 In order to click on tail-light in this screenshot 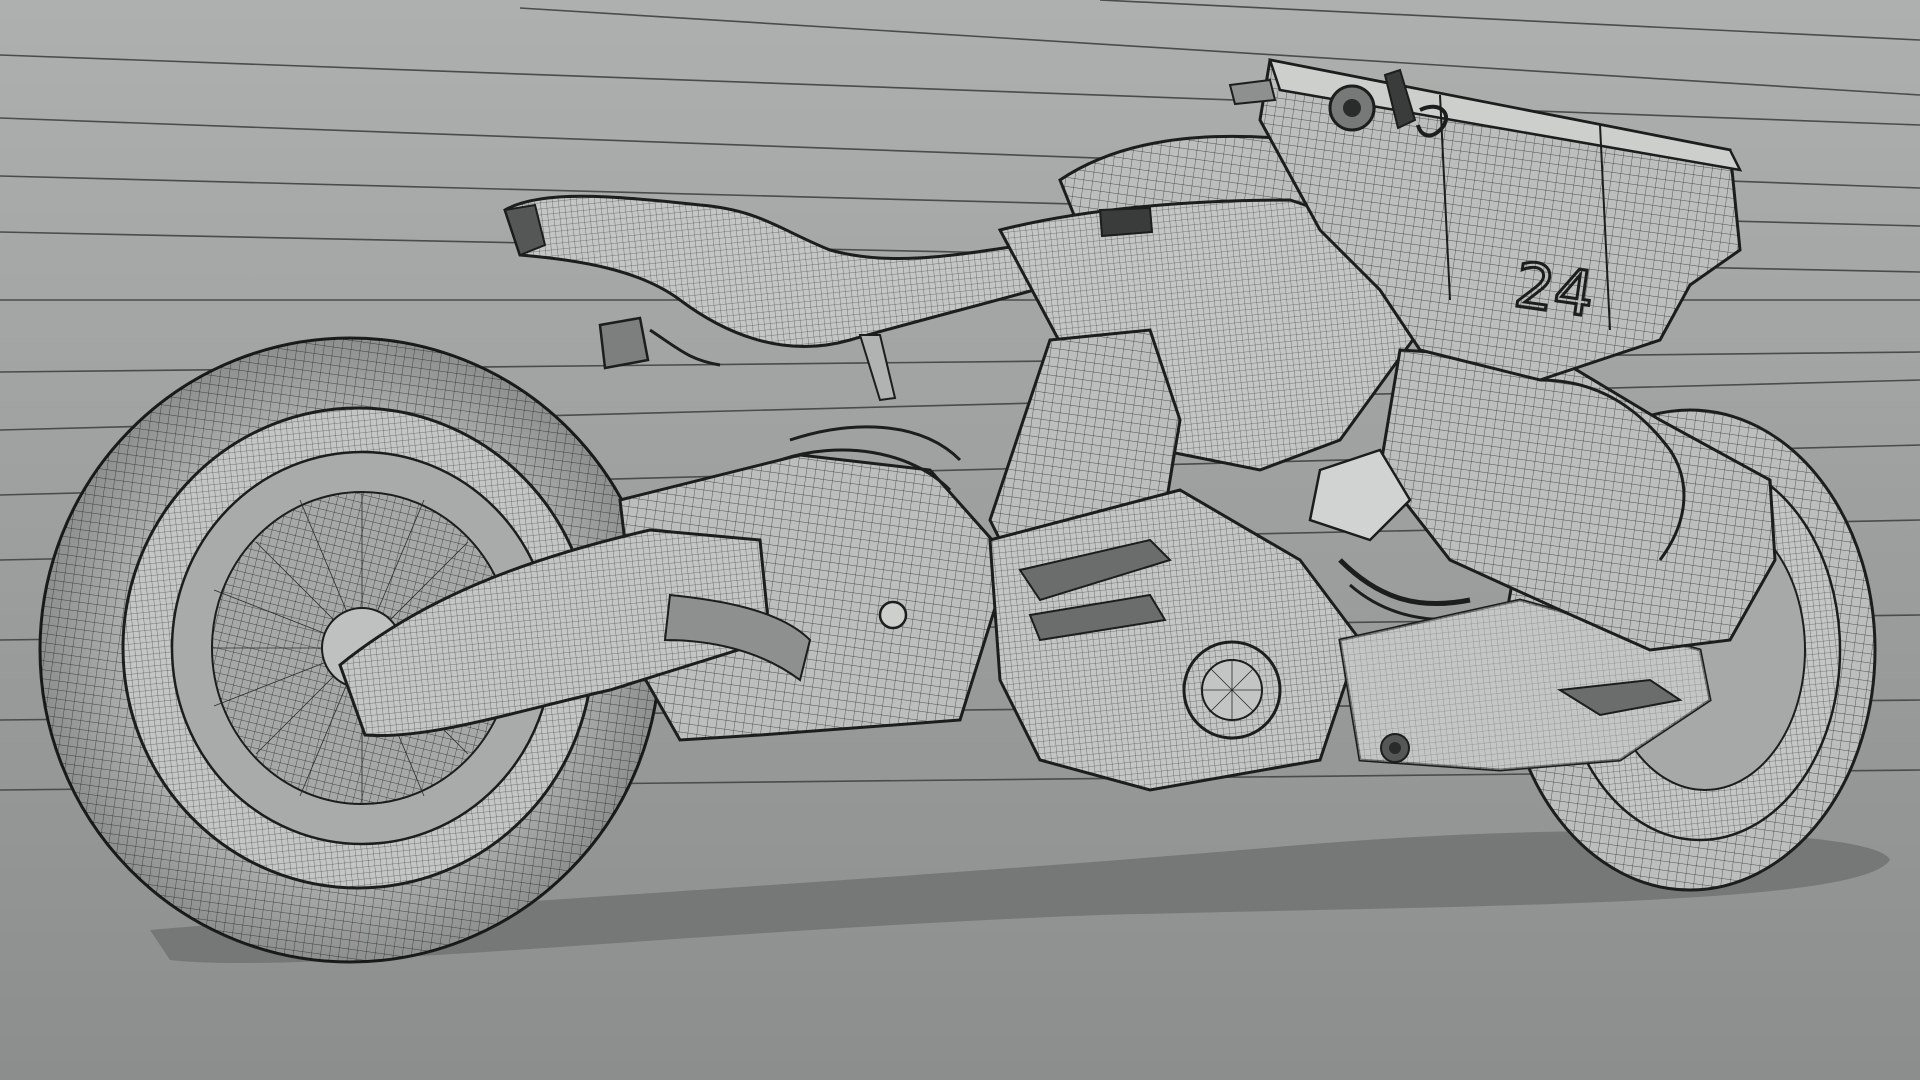, I will do `click(1126, 222)`.